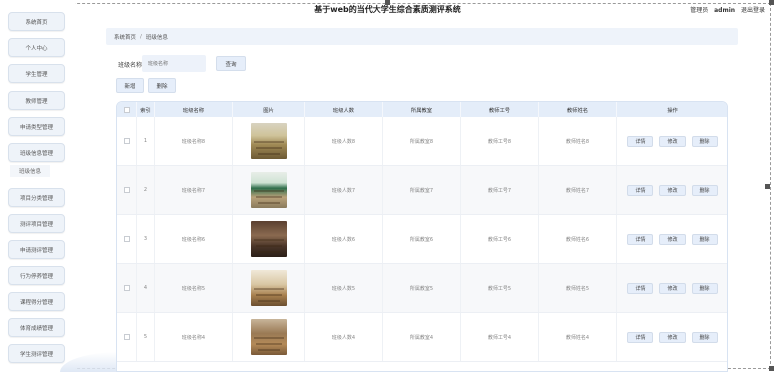 The width and height of the screenshot is (775, 372). What do you see at coordinates (130, 85) in the screenshot?
I see `add-button: 新增` at bounding box center [130, 85].